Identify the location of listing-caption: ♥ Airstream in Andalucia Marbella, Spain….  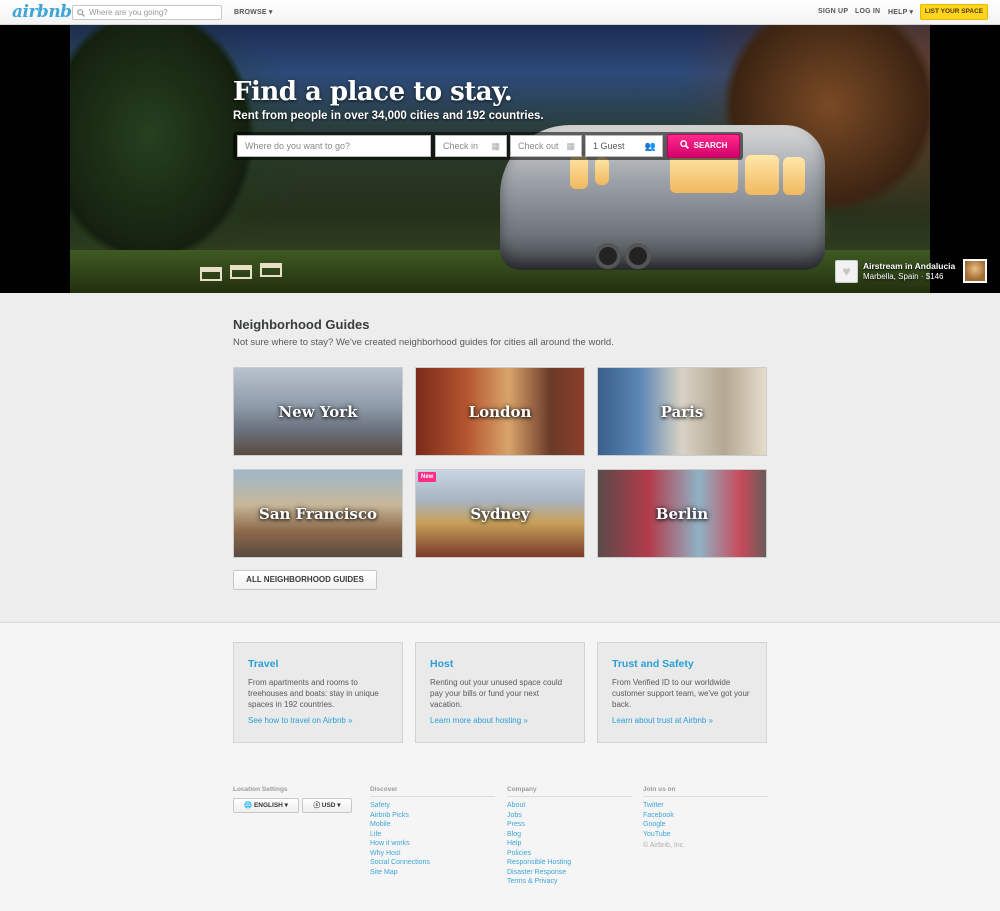
(912, 272).